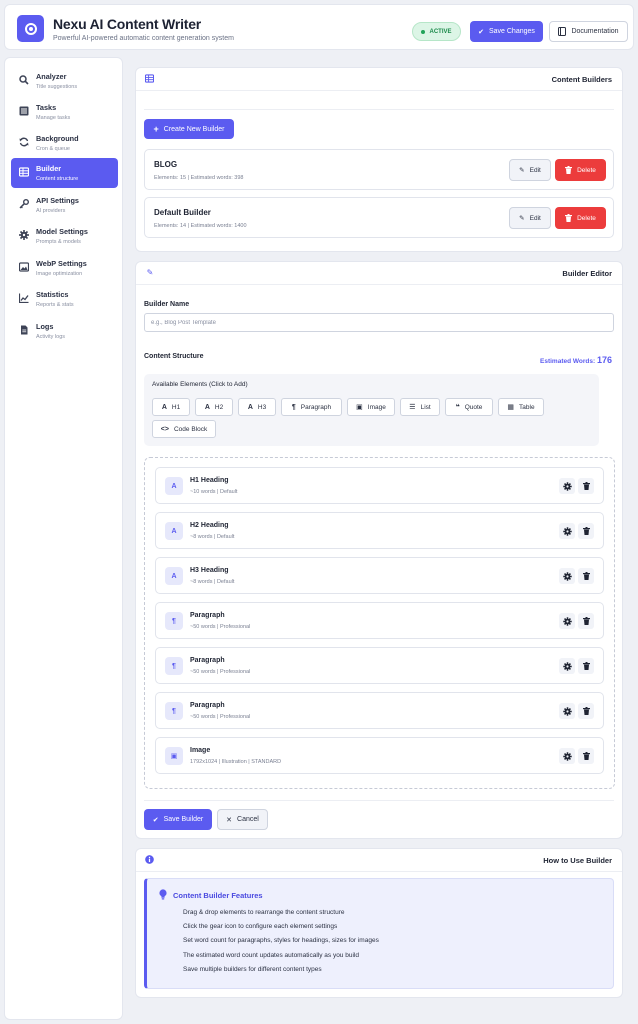 This screenshot has height=1024, width=638. I want to click on structure-element: A H3 Heading ~8 words | Default, so click(379, 575).